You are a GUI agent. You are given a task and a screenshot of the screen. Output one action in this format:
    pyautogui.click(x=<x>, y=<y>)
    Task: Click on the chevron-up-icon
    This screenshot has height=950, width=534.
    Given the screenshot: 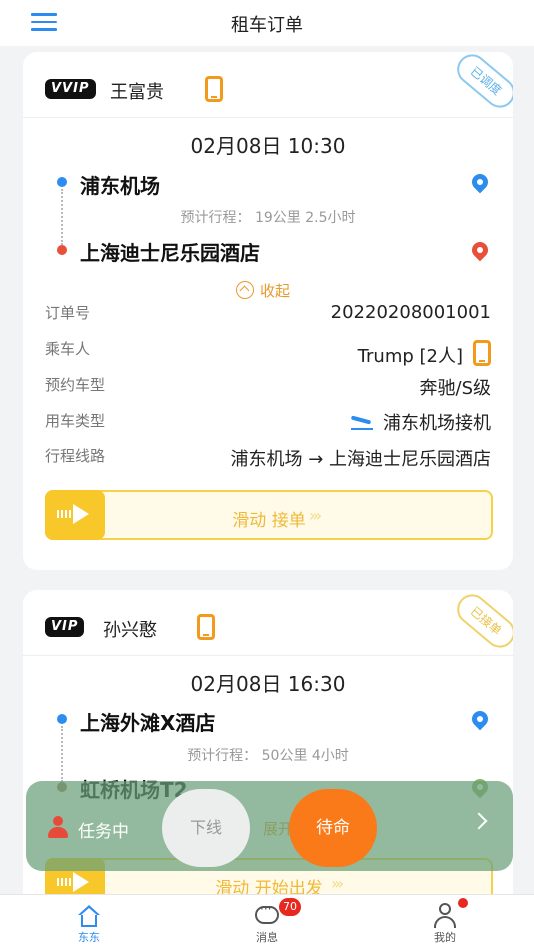 What is the action you would take?
    pyautogui.click(x=245, y=290)
    